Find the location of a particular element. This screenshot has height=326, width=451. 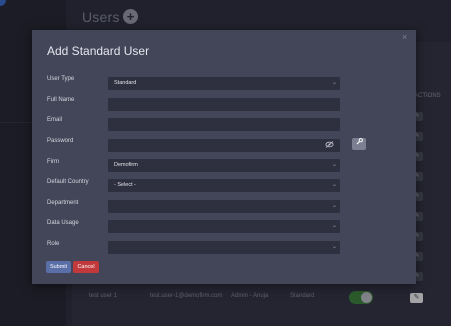

full-name-field is located at coordinates (224, 104).